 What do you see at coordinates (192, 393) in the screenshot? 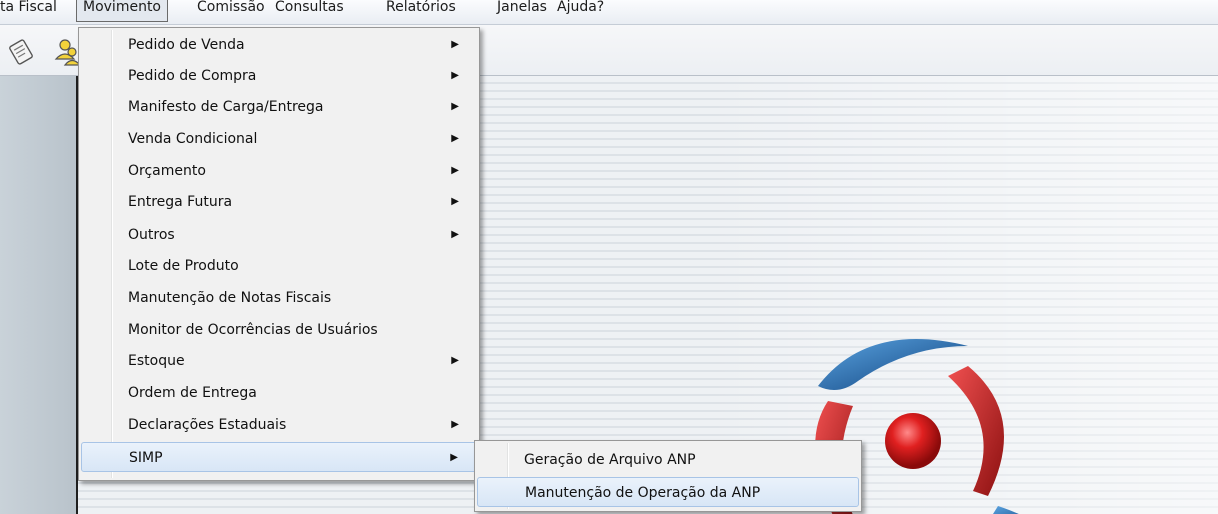
I see `menu-item-label: Ordem de Entrega` at bounding box center [192, 393].